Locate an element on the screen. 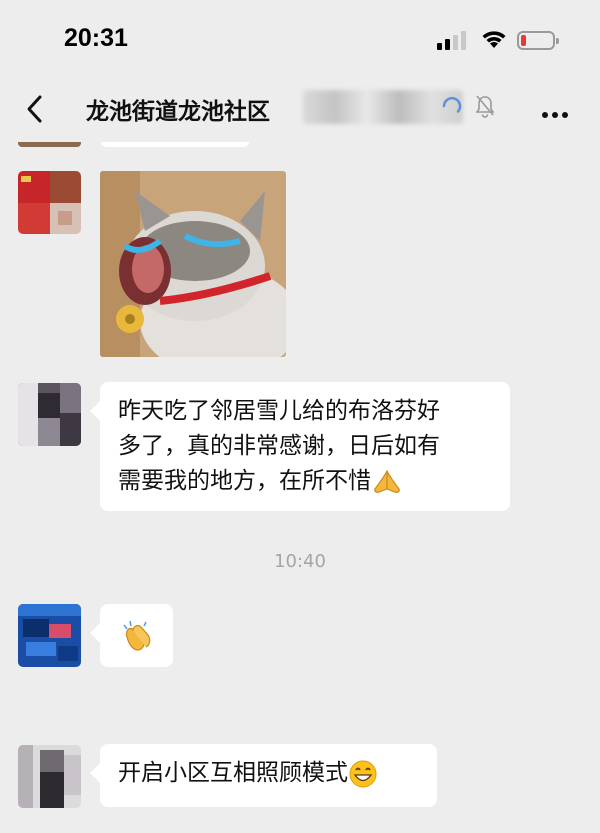  back-arrow-icon is located at coordinates (35, 109).